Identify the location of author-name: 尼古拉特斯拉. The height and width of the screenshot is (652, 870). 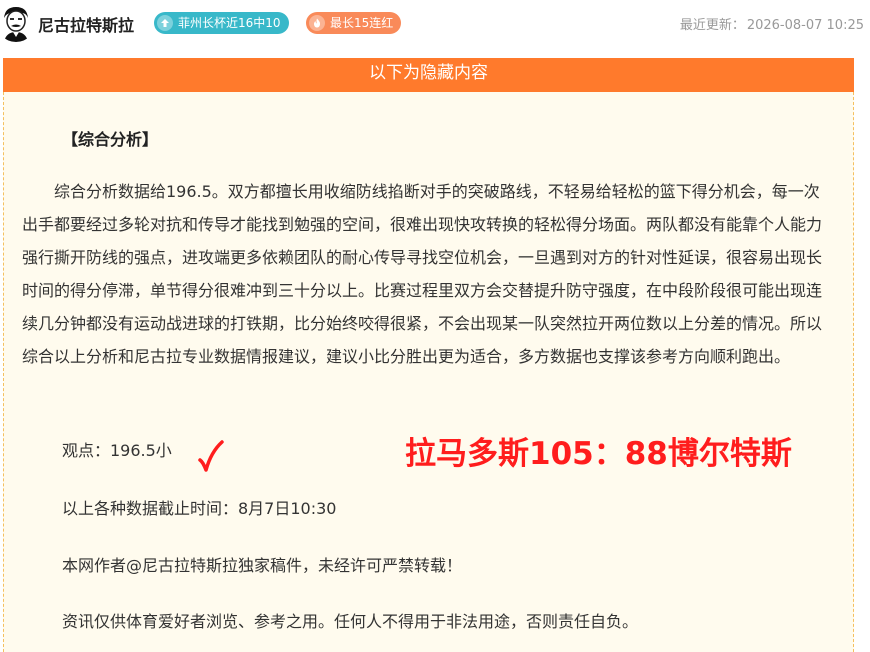
(86, 24).